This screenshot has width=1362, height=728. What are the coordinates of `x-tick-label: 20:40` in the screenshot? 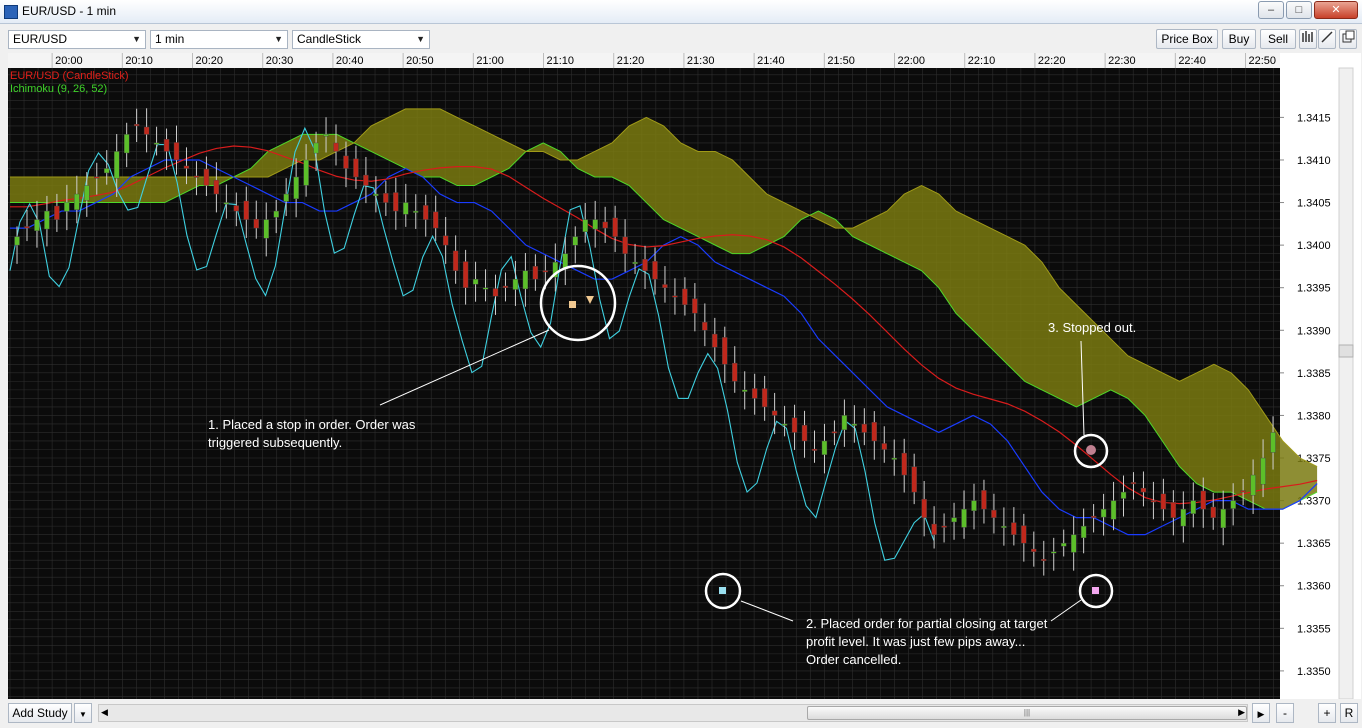 It's located at (350, 61).